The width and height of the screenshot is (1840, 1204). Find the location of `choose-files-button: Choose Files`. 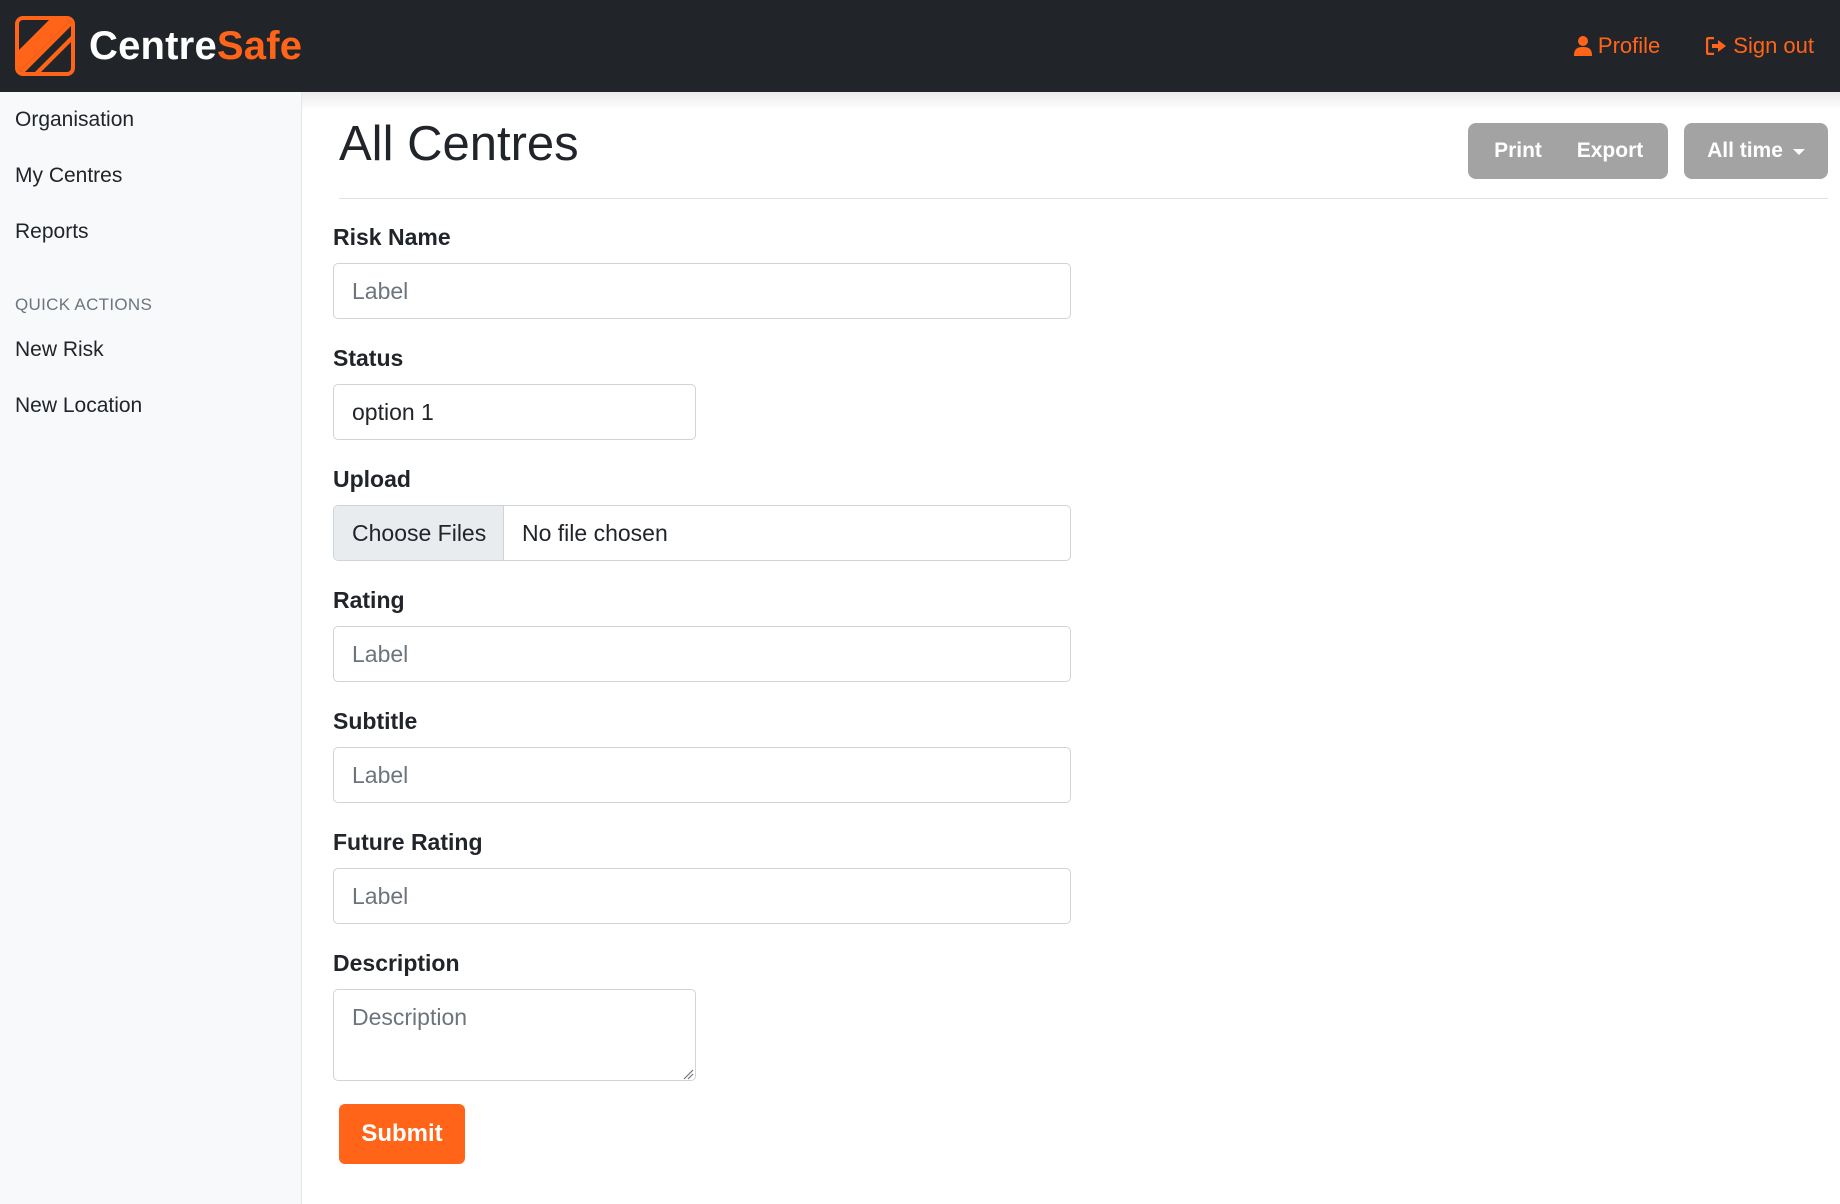

choose-files-button: Choose Files is located at coordinates (419, 533).